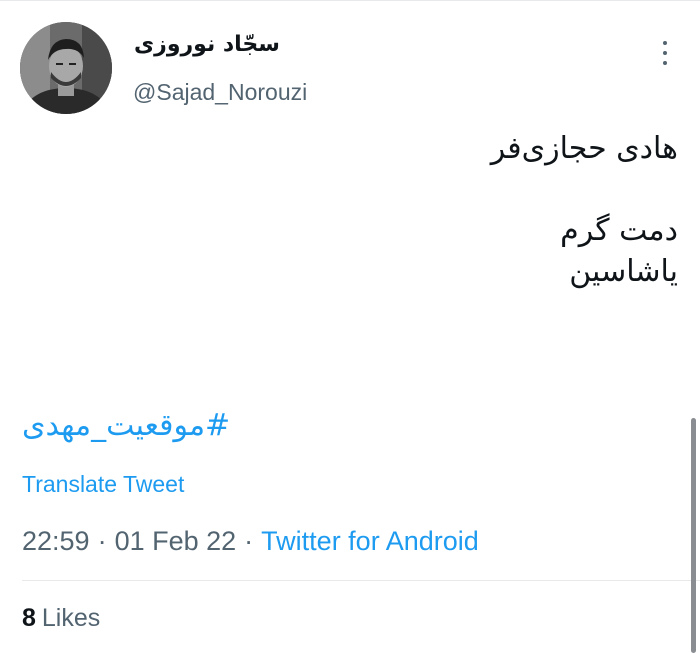  What do you see at coordinates (71, 618) in the screenshot?
I see `likes-label: Likes` at bounding box center [71, 618].